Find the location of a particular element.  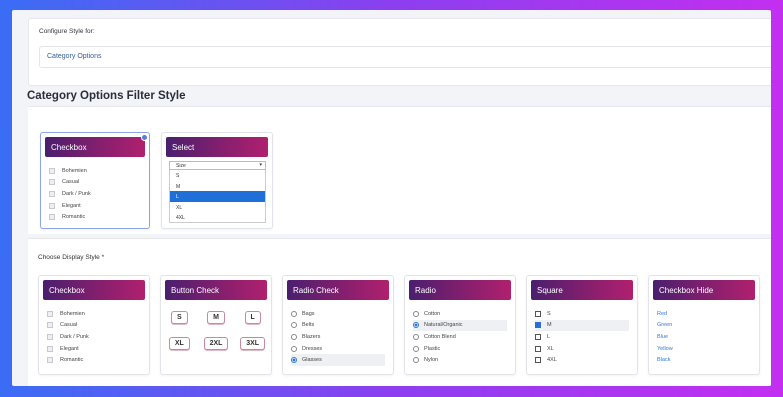

item-label: Elegant is located at coordinates (71, 205).